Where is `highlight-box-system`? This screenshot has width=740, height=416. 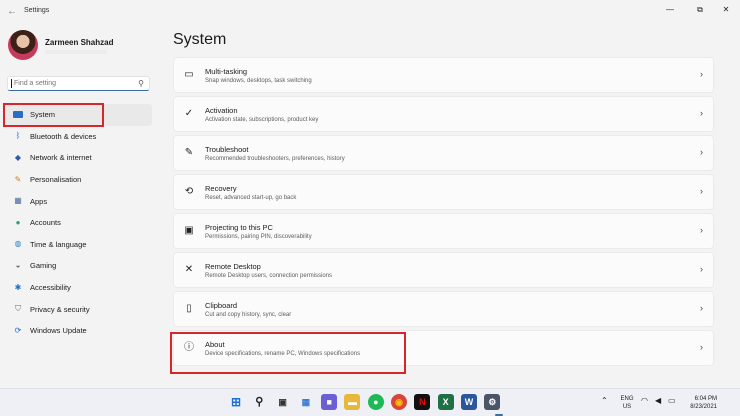 highlight-box-system is located at coordinates (53, 115).